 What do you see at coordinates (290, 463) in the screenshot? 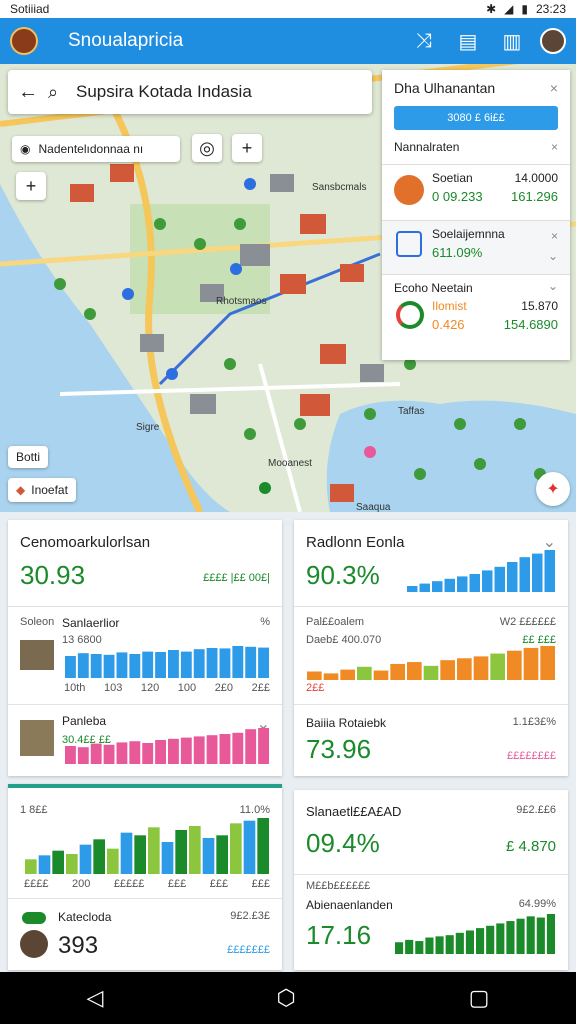
I see `map-label-4: Mooanest` at bounding box center [290, 463].